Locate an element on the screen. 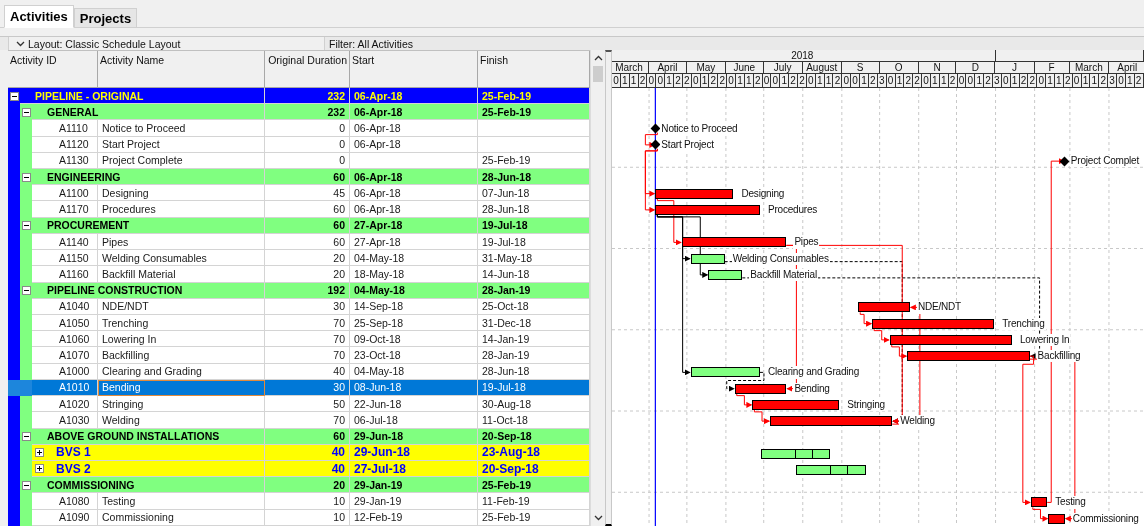 This screenshot has width=1144, height=526. activity-name-cell: Testing is located at coordinates (181, 501).